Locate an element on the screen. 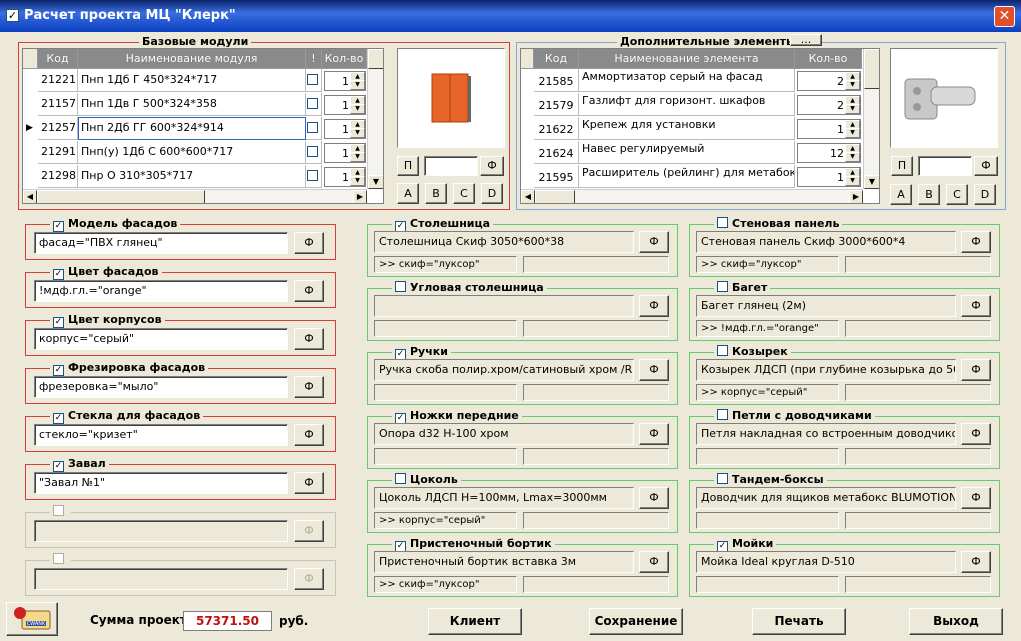  base-hscroll: ◀ ▶ is located at coordinates (195, 196).